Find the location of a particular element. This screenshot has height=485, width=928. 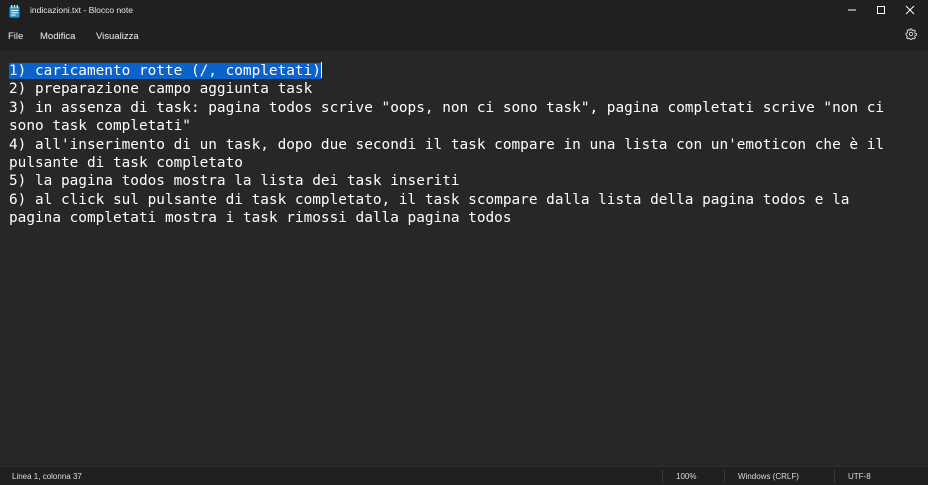

menu-modifica: Modifica is located at coordinates (57, 36).